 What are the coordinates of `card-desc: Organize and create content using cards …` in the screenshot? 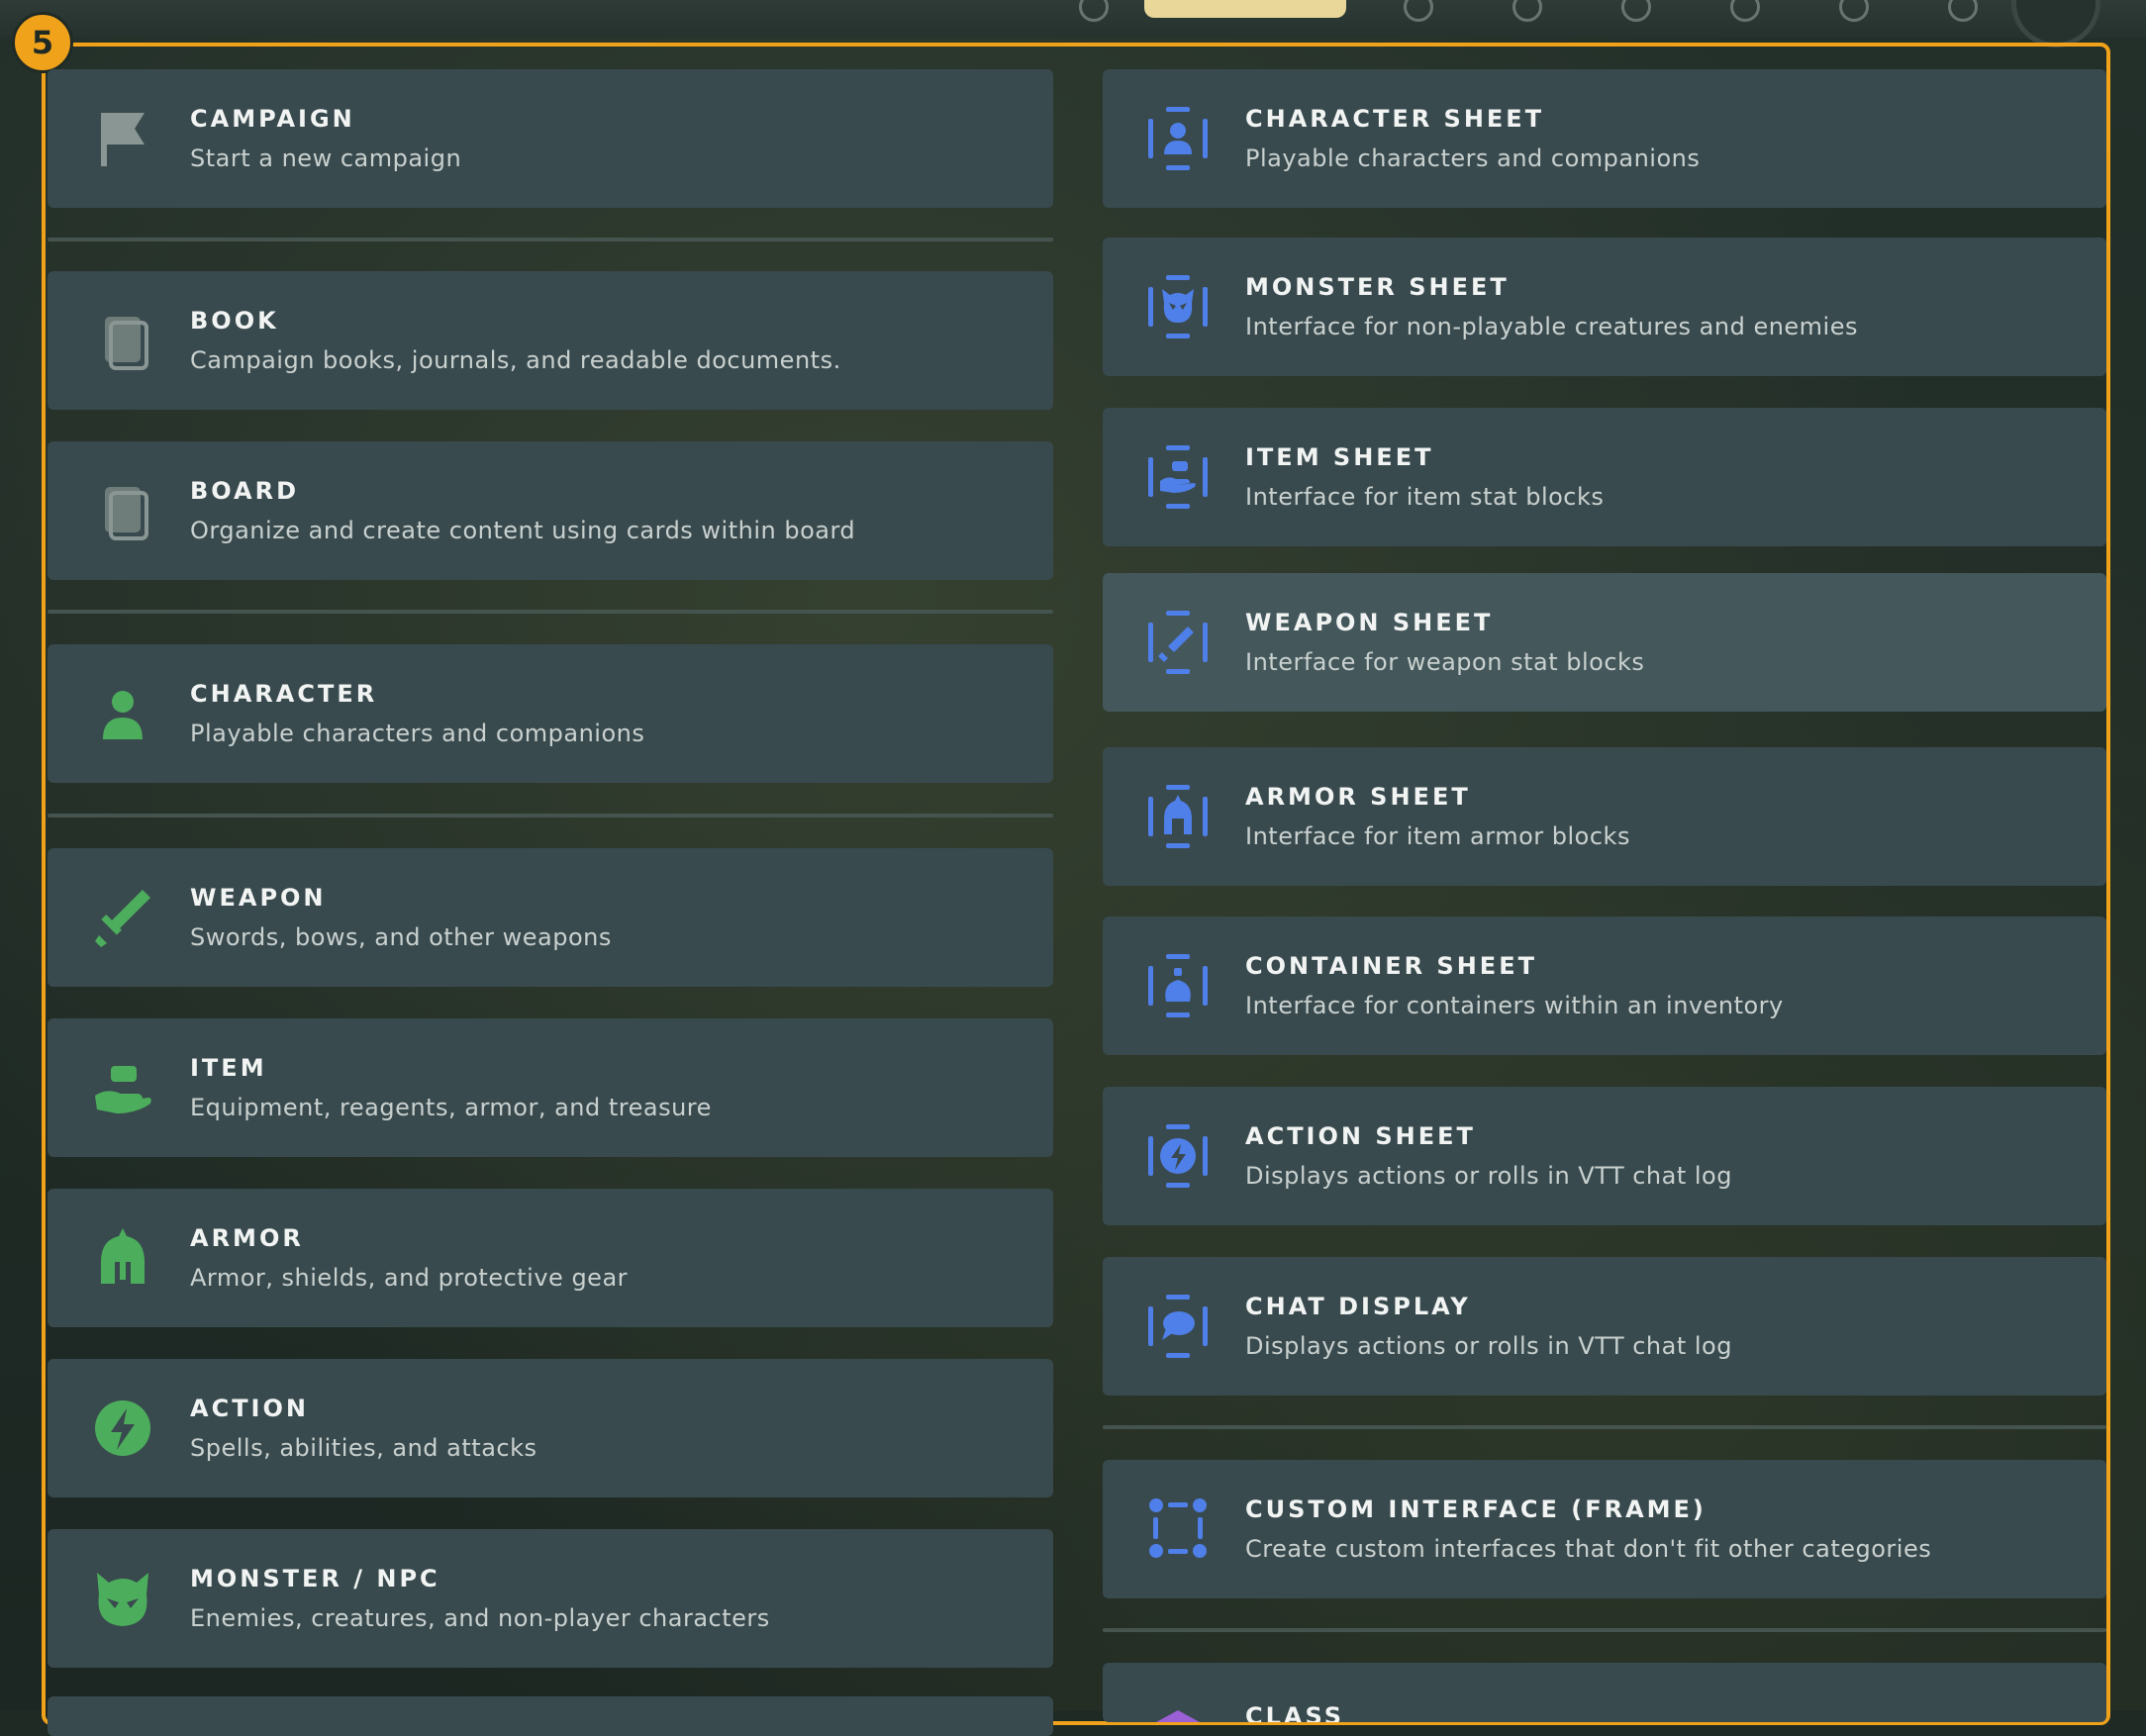 It's located at (523, 530).